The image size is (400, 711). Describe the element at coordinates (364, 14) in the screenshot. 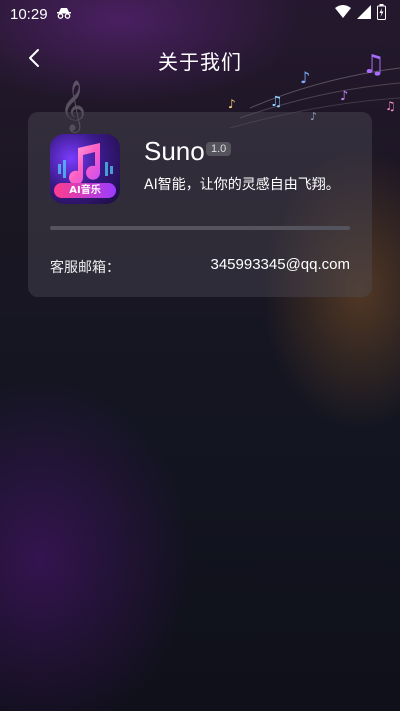

I see `signal-icon` at that location.